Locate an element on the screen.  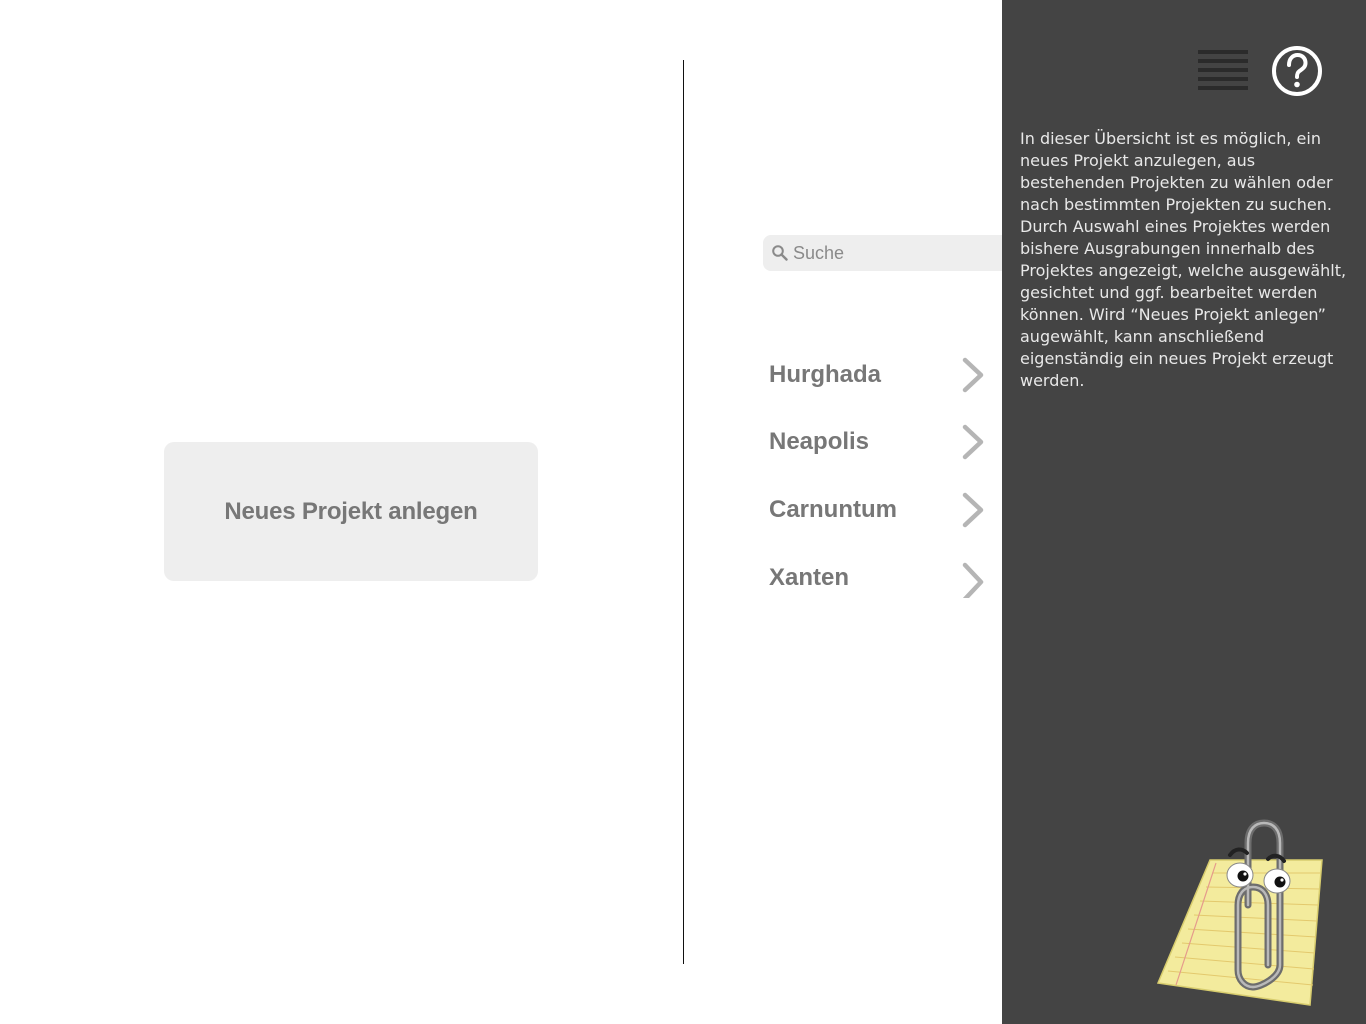
help-circle-icon is located at coordinates (1297, 71).